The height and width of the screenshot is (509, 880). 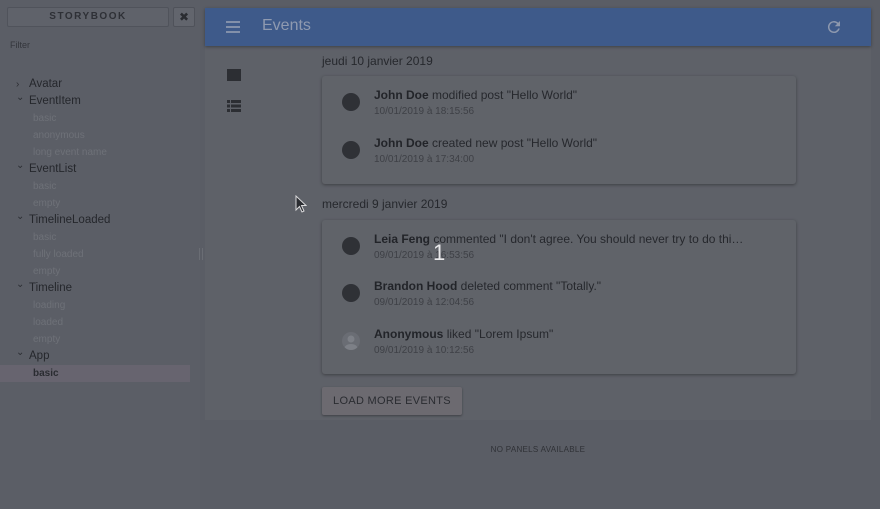 What do you see at coordinates (20, 45) in the screenshot?
I see `filter-input: Filter` at bounding box center [20, 45].